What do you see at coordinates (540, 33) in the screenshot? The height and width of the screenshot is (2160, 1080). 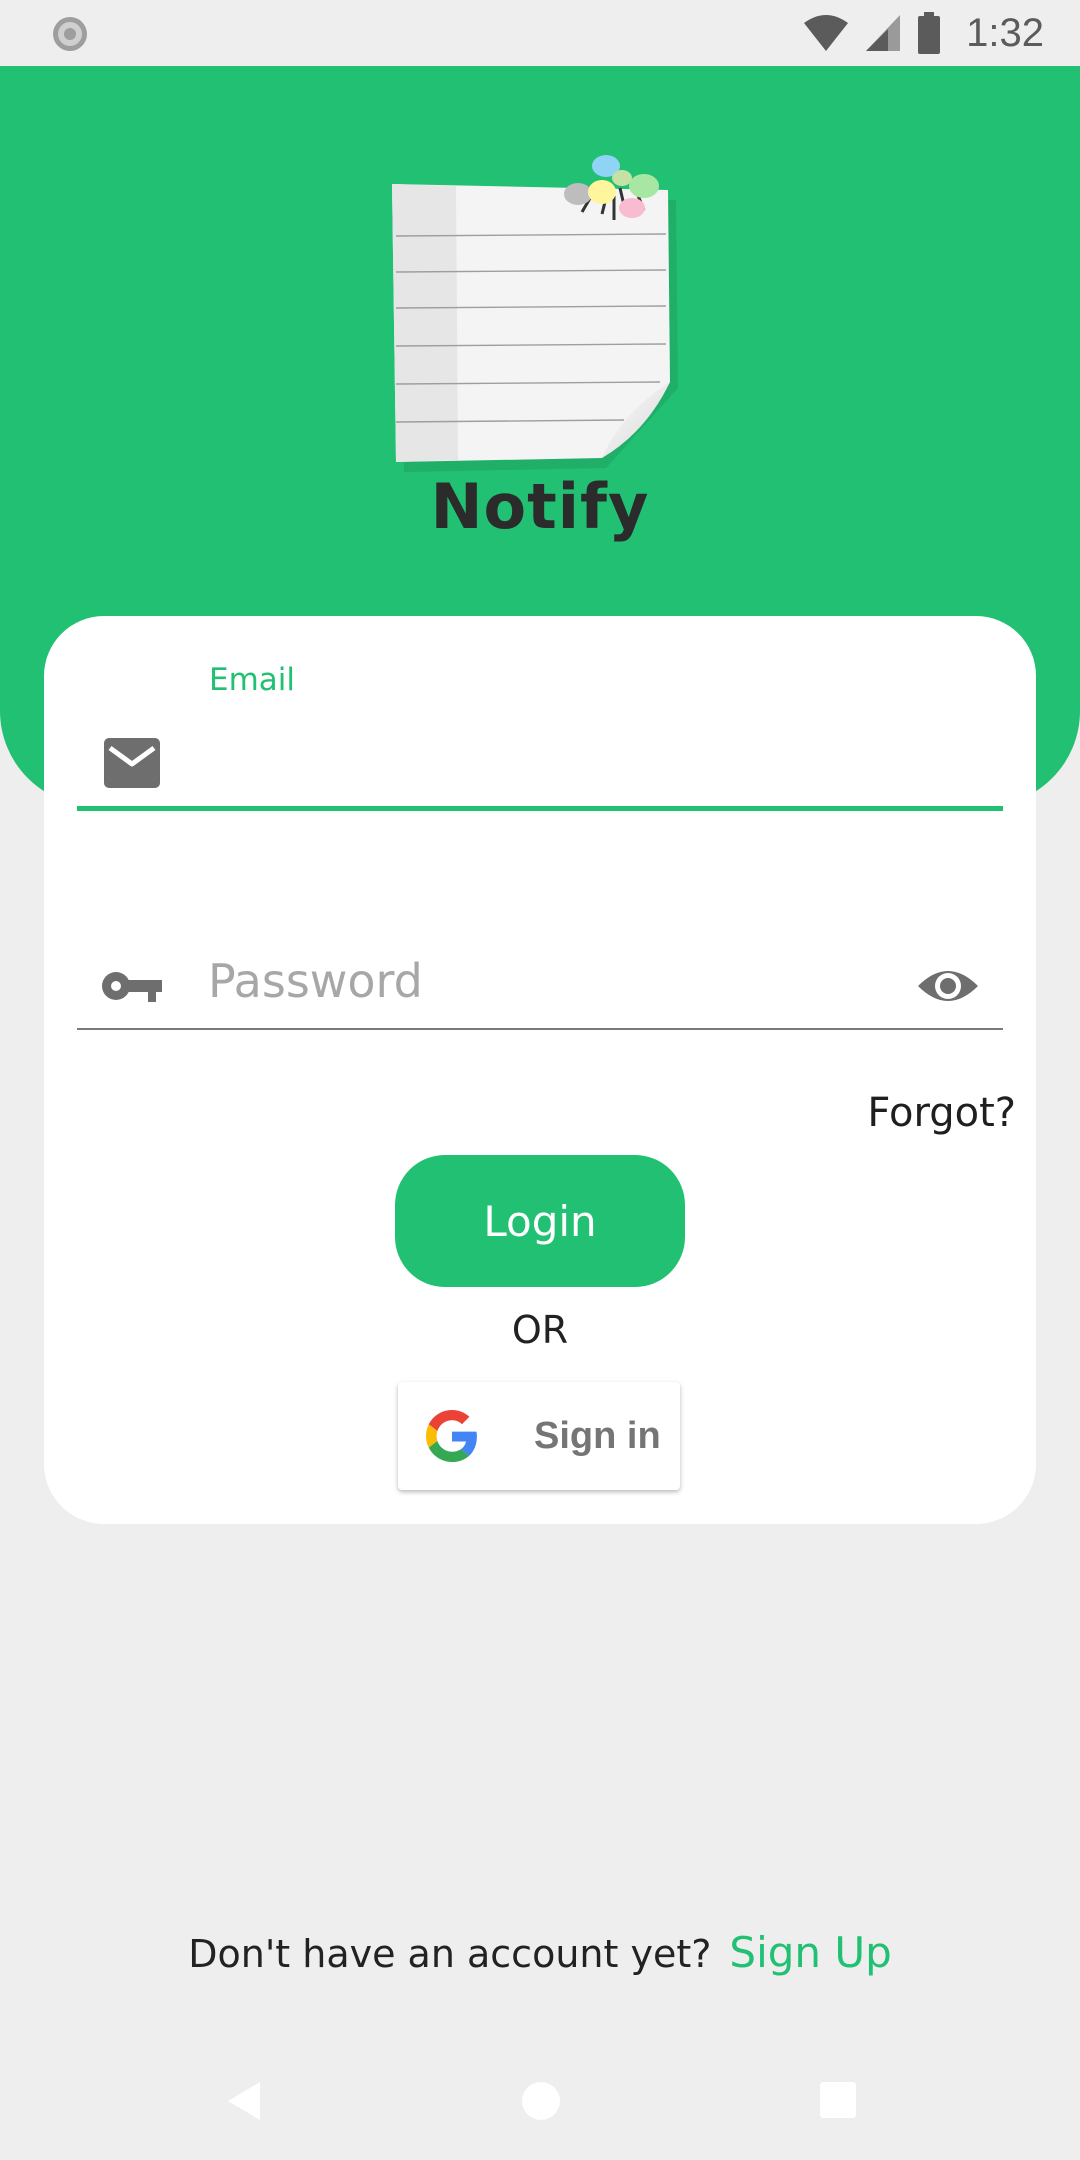 I see `status-bar: 1:32` at bounding box center [540, 33].